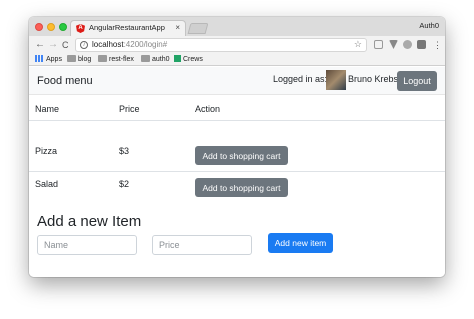  What do you see at coordinates (39, 27) in the screenshot?
I see `close-window-button` at bounding box center [39, 27].